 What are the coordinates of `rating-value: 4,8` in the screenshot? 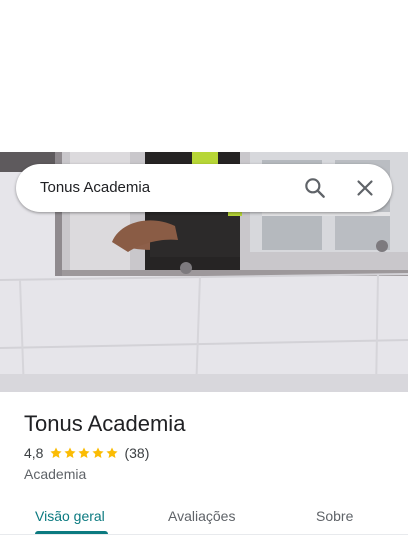 It's located at (34, 453).